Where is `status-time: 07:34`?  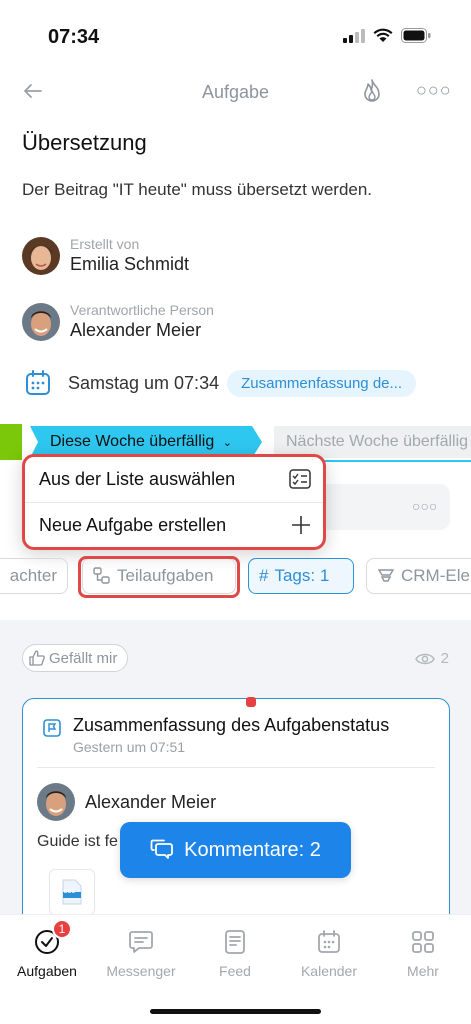 status-time: 07:34 is located at coordinates (74, 37).